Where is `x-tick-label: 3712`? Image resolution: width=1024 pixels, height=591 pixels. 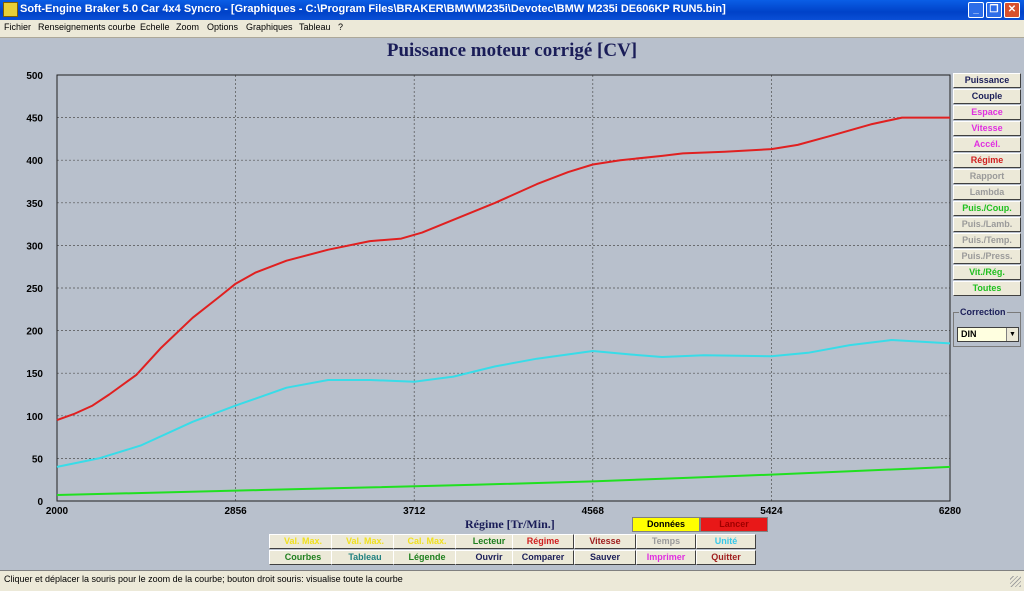
x-tick-label: 3712 is located at coordinates (414, 511).